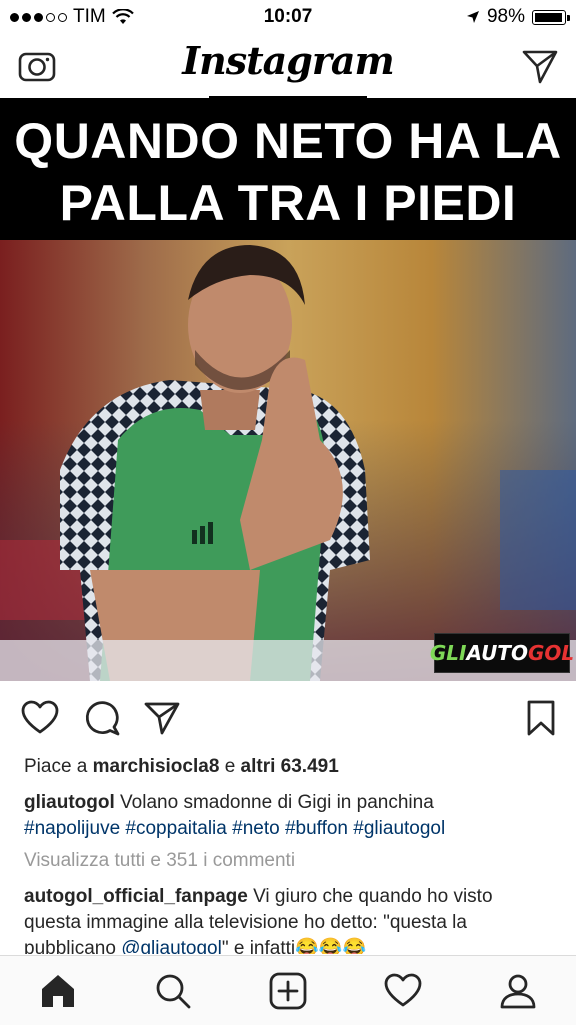  I want to click on watermark-auto: AUTO, so click(497, 653).